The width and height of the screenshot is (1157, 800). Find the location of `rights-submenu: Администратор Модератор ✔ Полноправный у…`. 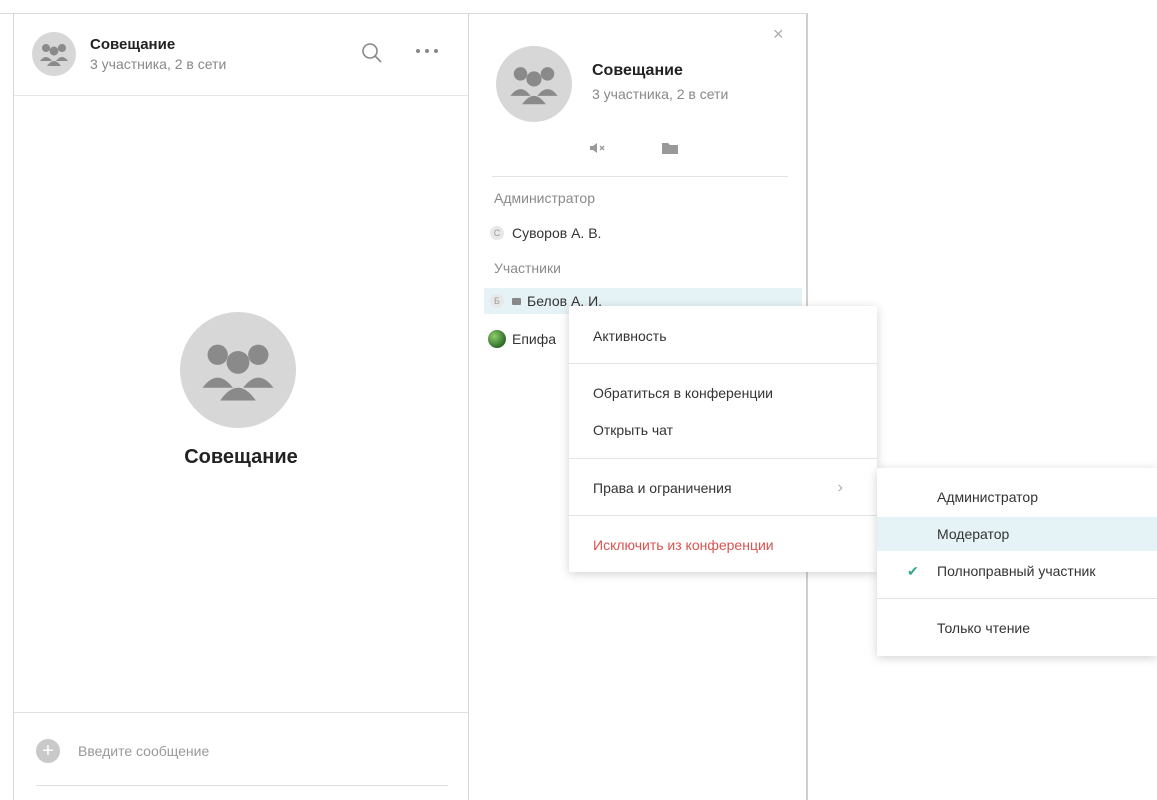

rights-submenu: Администратор Модератор ✔ Полноправный у… is located at coordinates (1017, 562).